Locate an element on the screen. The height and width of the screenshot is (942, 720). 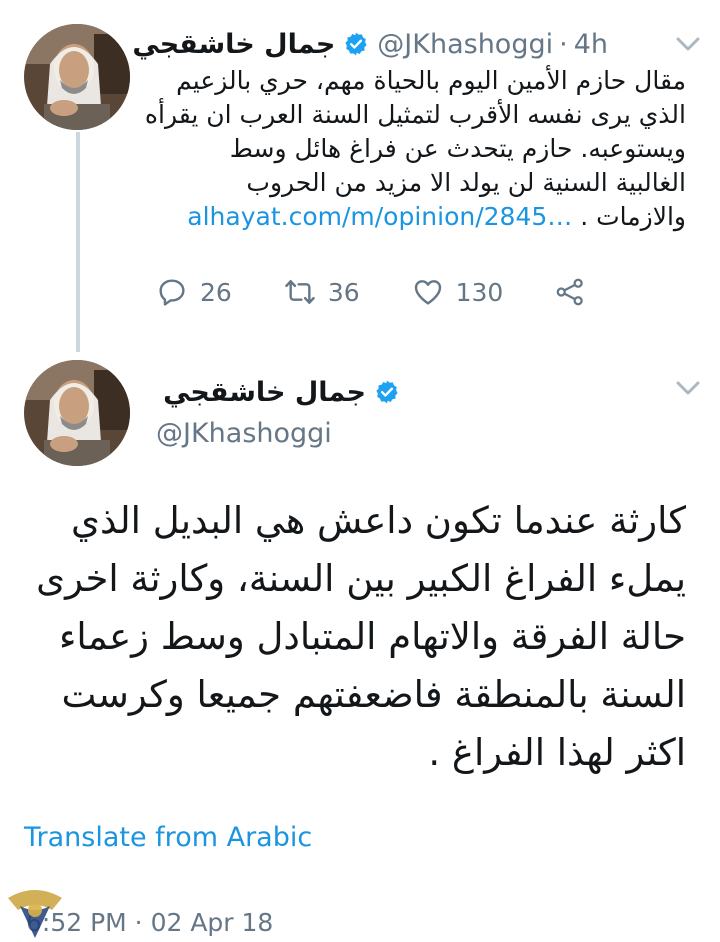
tweet-line: حالة الفرقة والاتهام المتبادل وسط زعماء is located at coordinates (372, 636).